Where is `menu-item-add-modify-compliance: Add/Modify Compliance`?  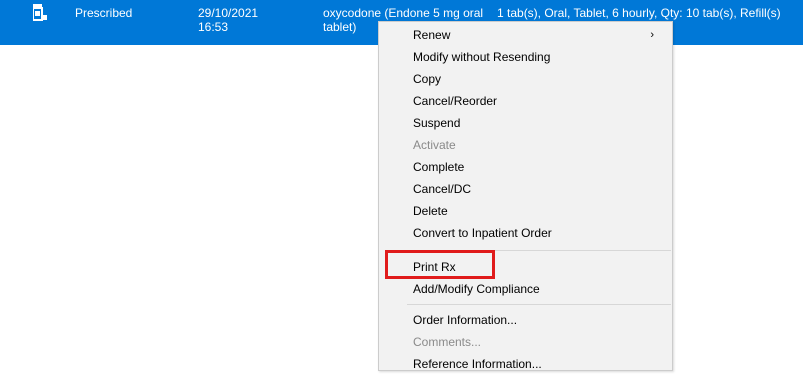
menu-item-add-modify-compliance: Add/Modify Compliance is located at coordinates (525, 289).